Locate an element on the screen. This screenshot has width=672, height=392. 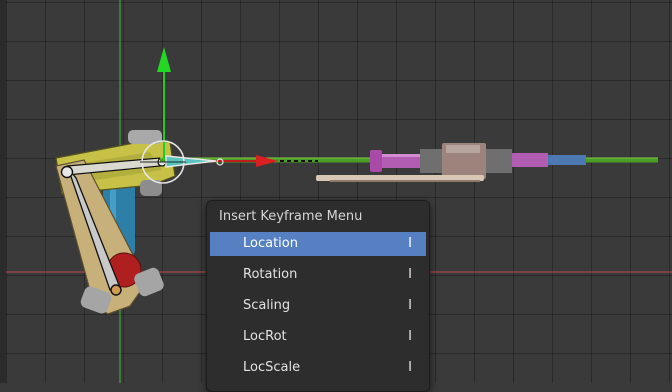
menu-item-location: Location I is located at coordinates (318, 244).